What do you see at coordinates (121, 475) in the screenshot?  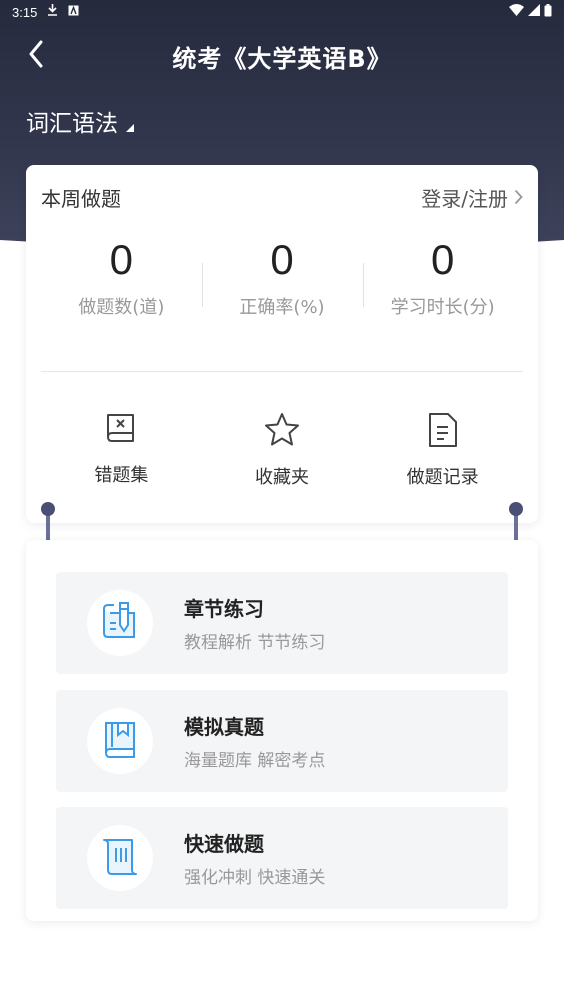 I see `tool-label: 错题集` at bounding box center [121, 475].